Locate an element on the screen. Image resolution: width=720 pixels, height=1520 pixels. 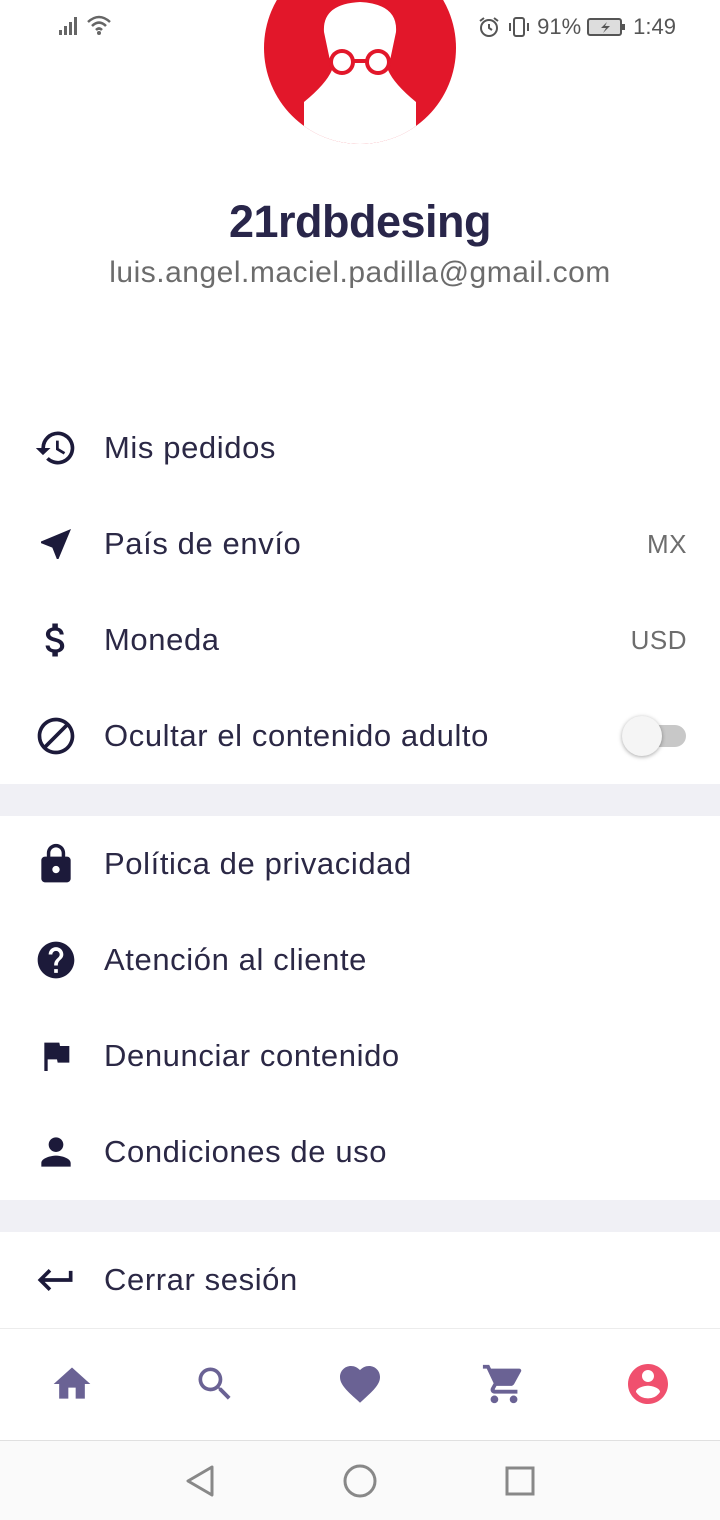
status-right: 91% 1:49 is located at coordinates (576, 27).